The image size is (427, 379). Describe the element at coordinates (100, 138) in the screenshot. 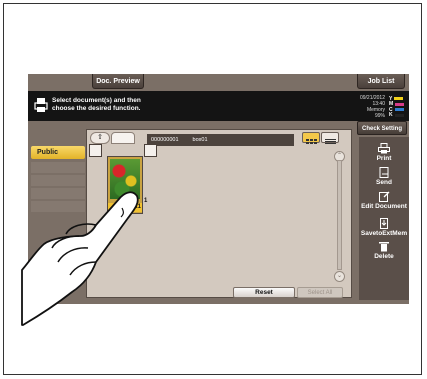

I see `up-folder-button: ⇧` at that location.